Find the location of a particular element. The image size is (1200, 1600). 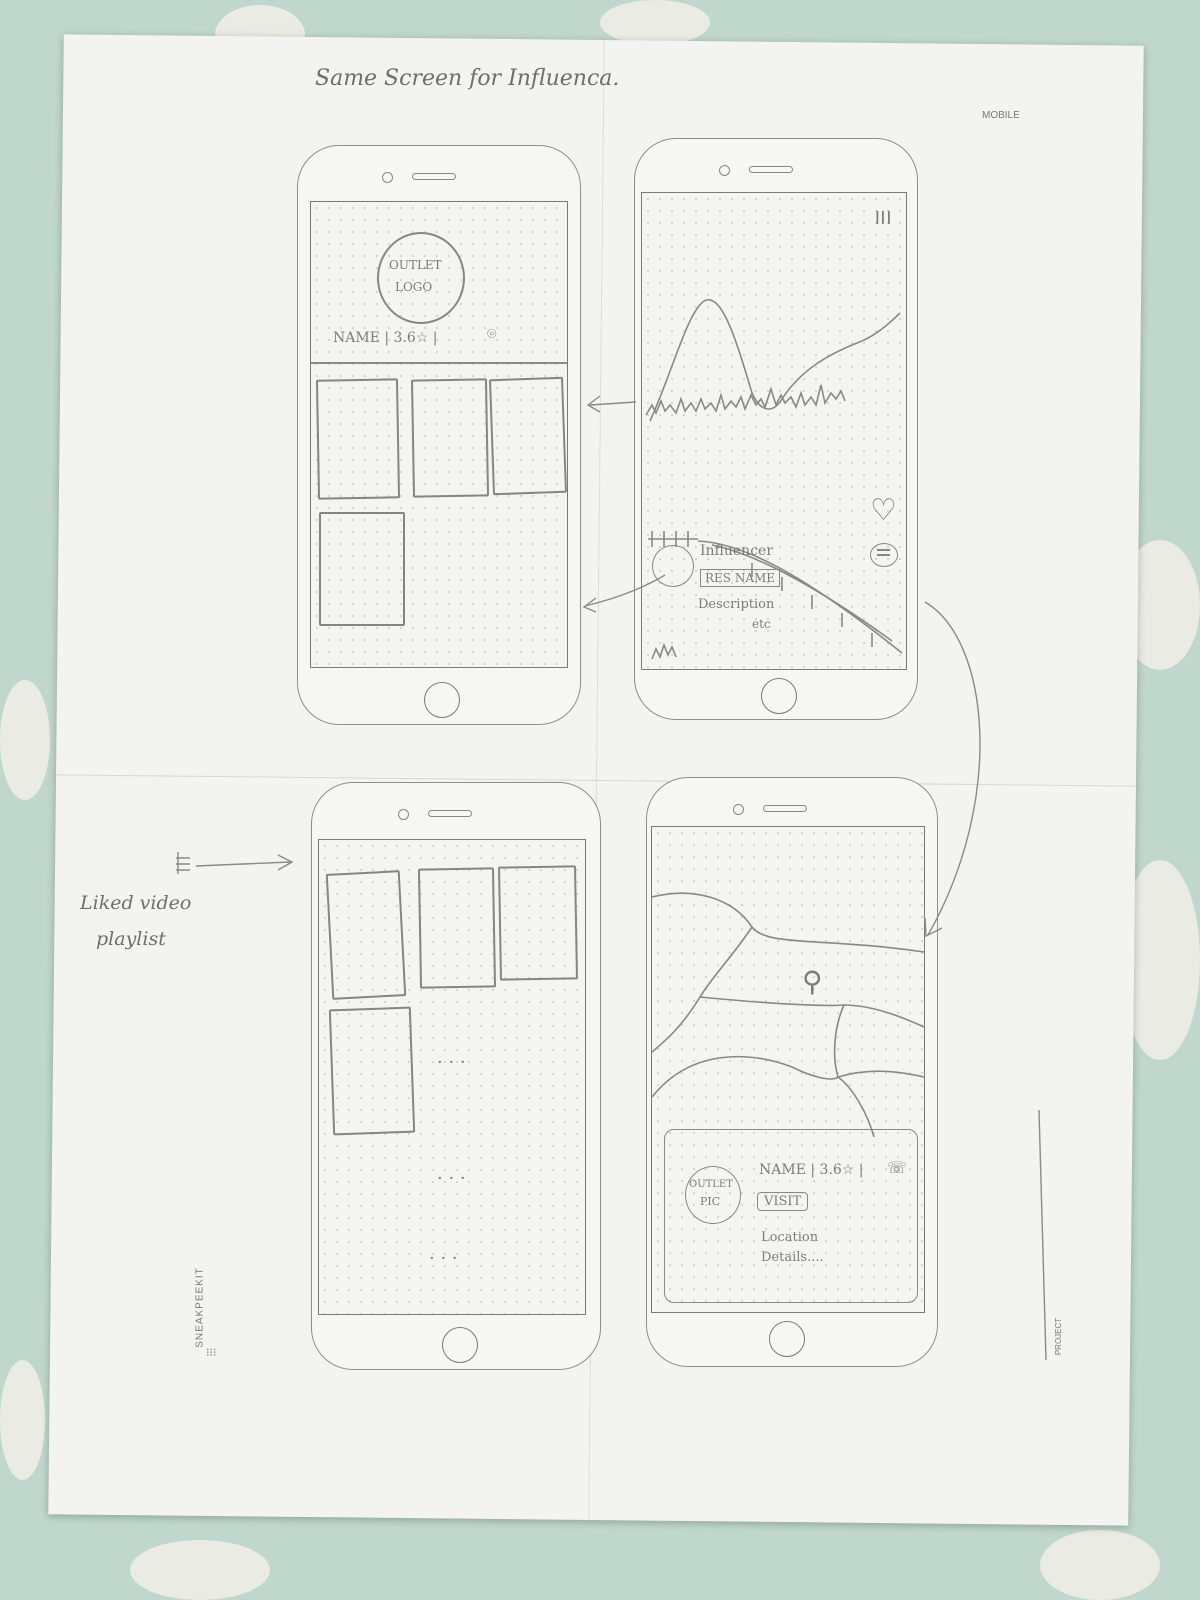

phone-call-icon: ☏ is located at coordinates (897, 1167).